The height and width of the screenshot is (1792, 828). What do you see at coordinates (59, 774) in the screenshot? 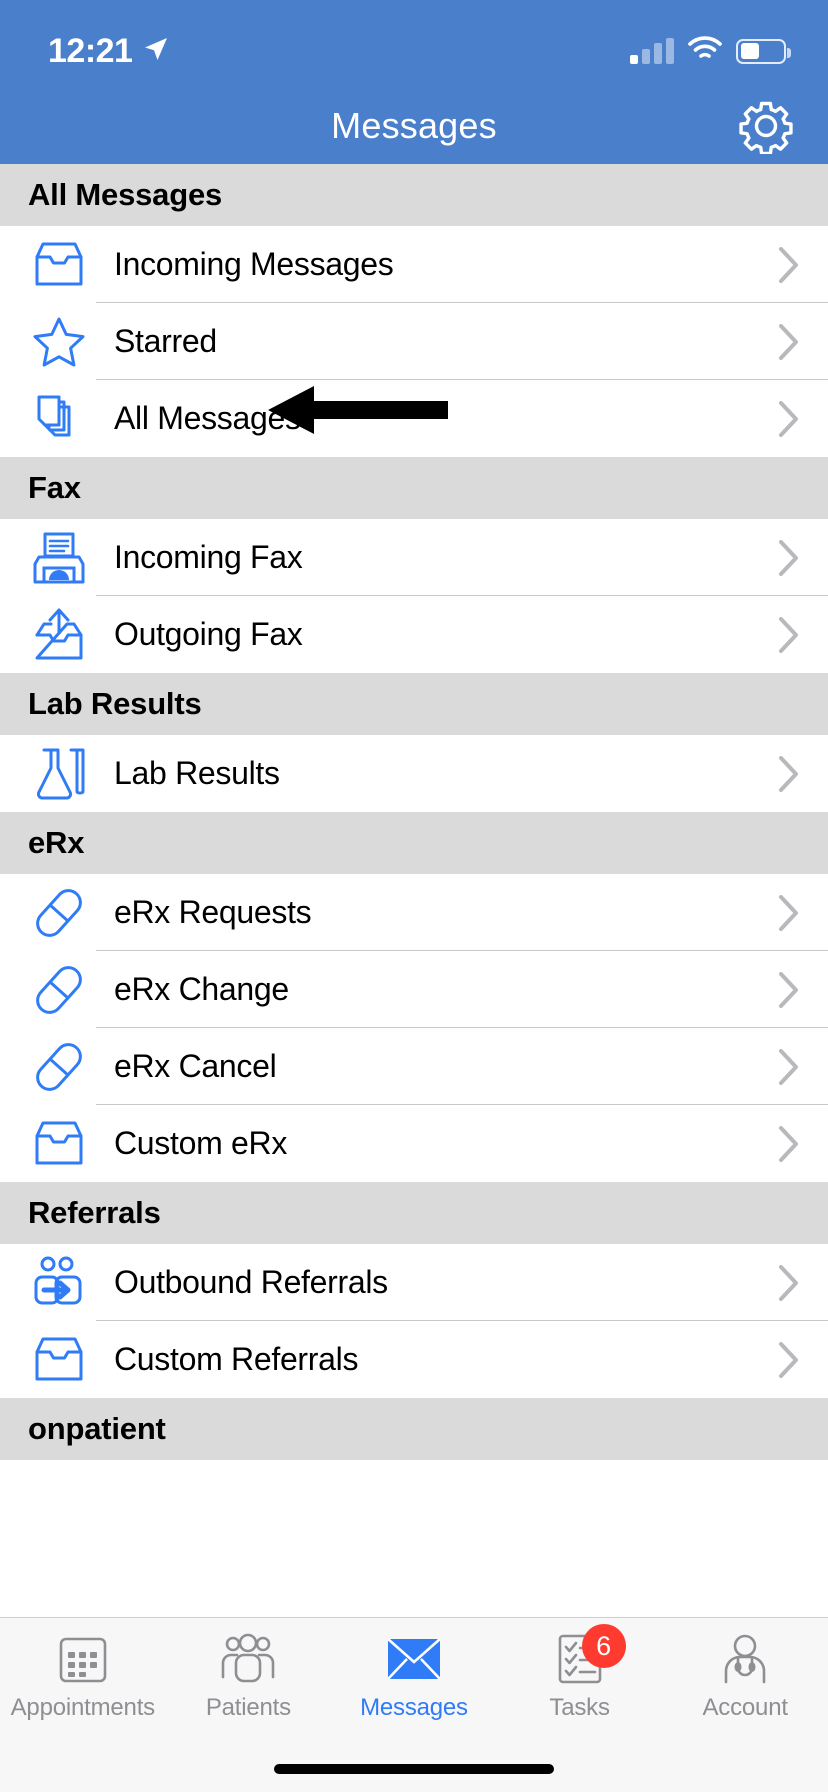
I see `flask-test-tube-icon` at bounding box center [59, 774].